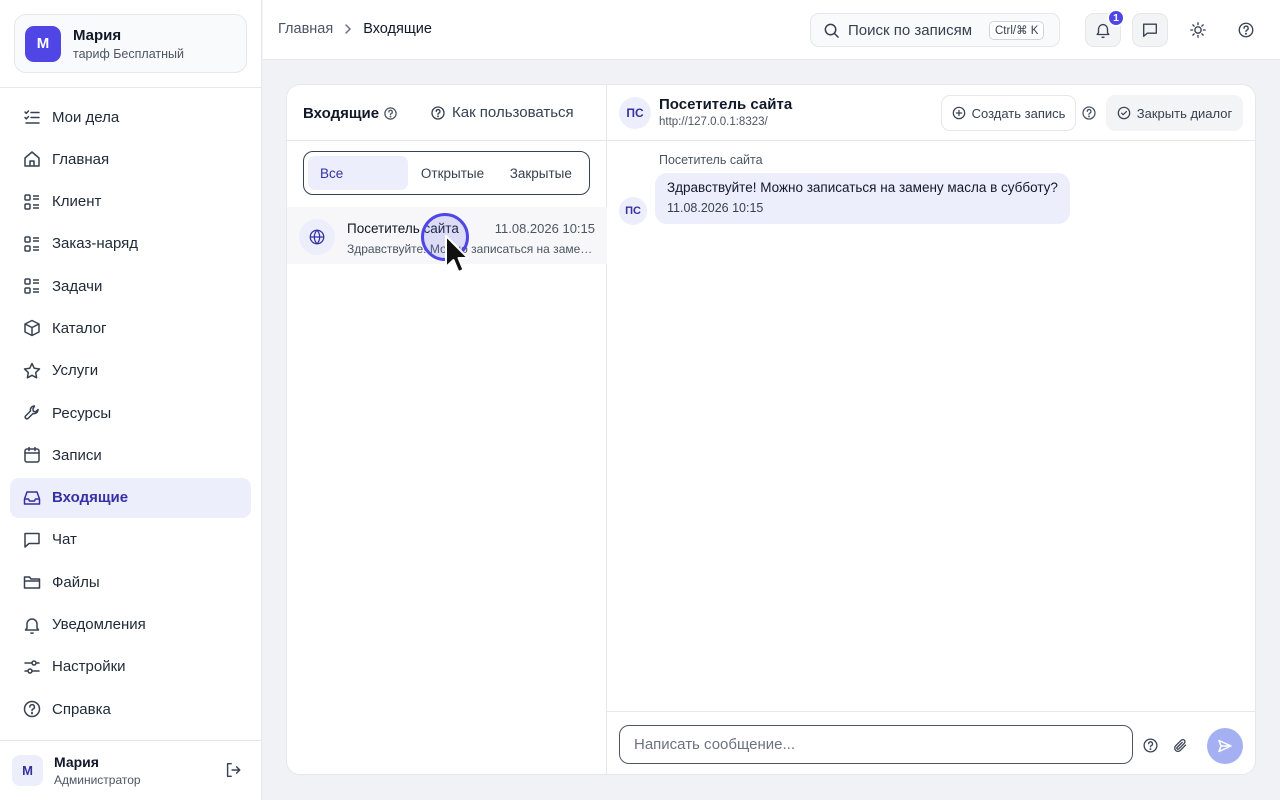 The height and width of the screenshot is (800, 1280). Describe the element at coordinates (43, 43) in the screenshot. I see `org-avatar: М` at that location.